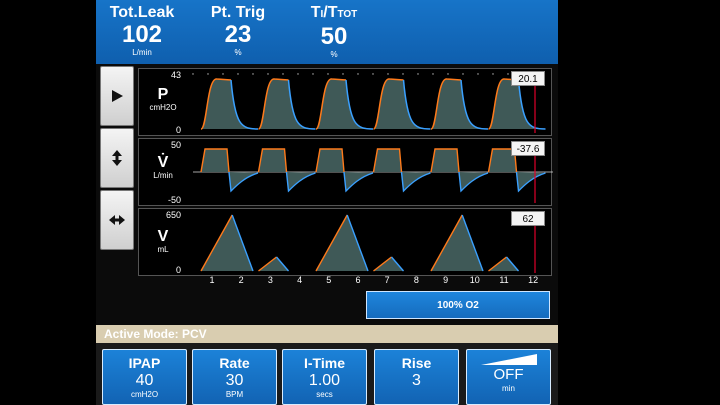 The image size is (720, 405). What do you see at coordinates (446, 280) in the screenshot?
I see `time-tick: 9` at bounding box center [446, 280].